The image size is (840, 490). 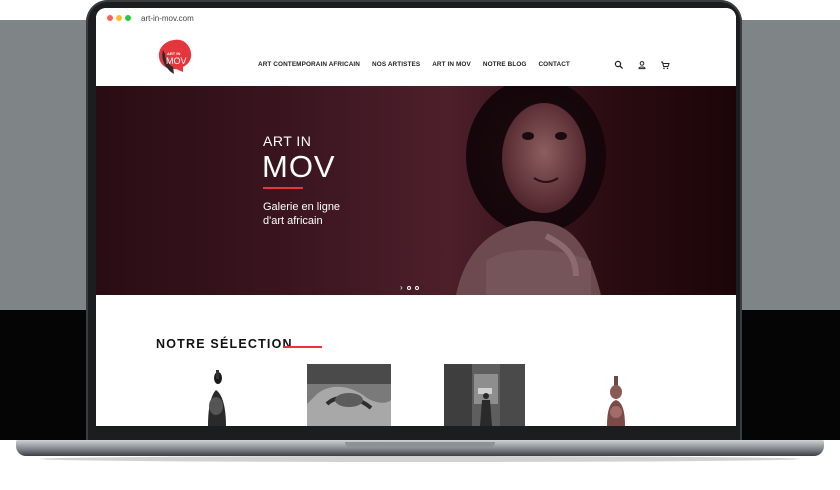 I want to click on selection-accent-line, so click(x=303, y=347).